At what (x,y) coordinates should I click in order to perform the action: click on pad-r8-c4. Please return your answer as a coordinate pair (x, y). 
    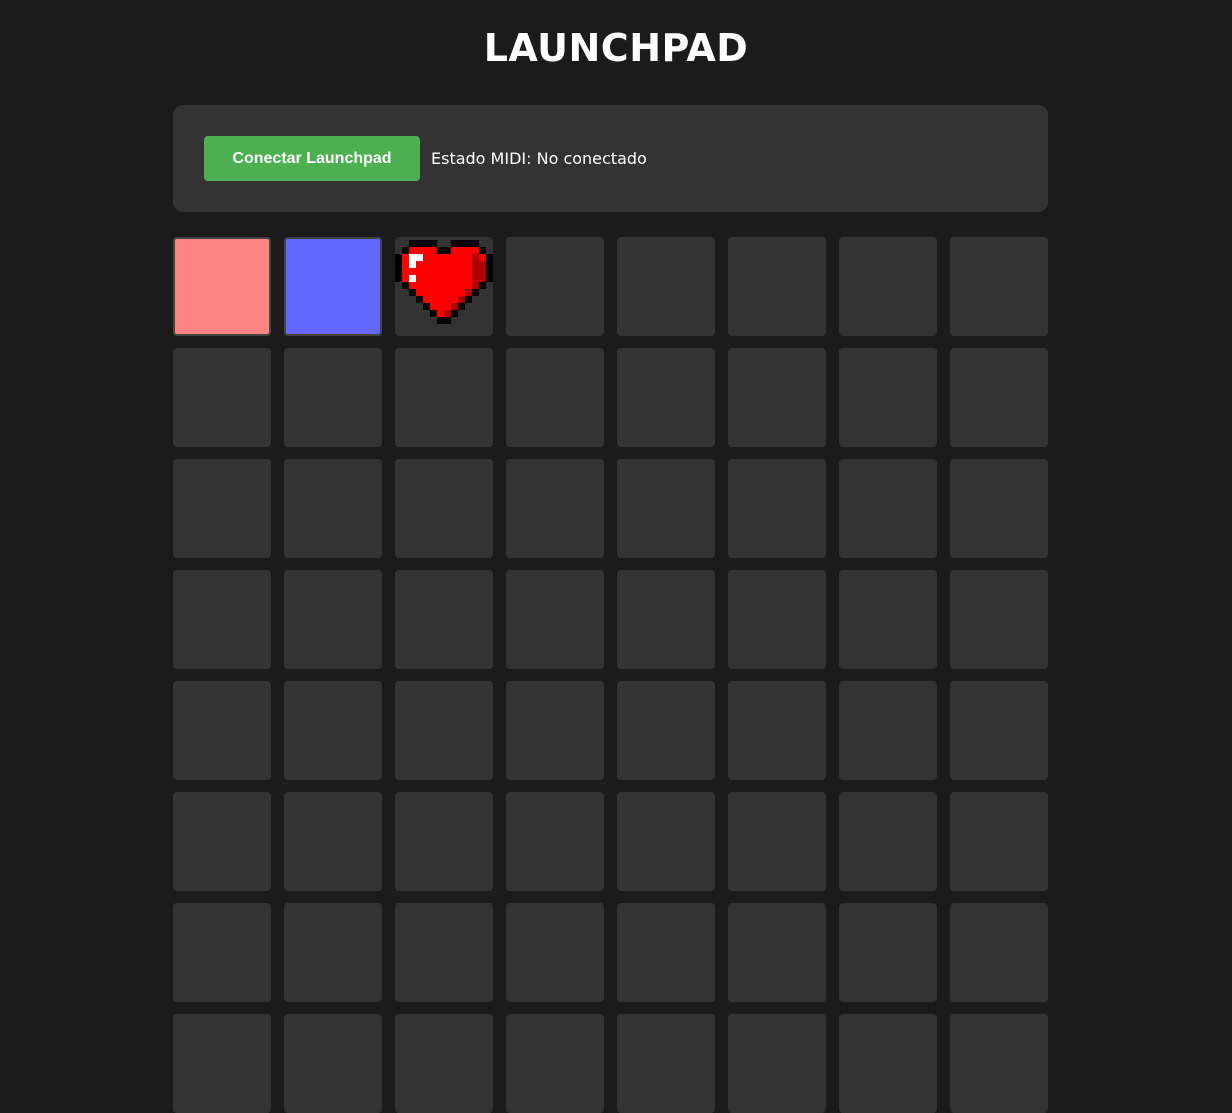
    Looking at the image, I should click on (555, 1063).